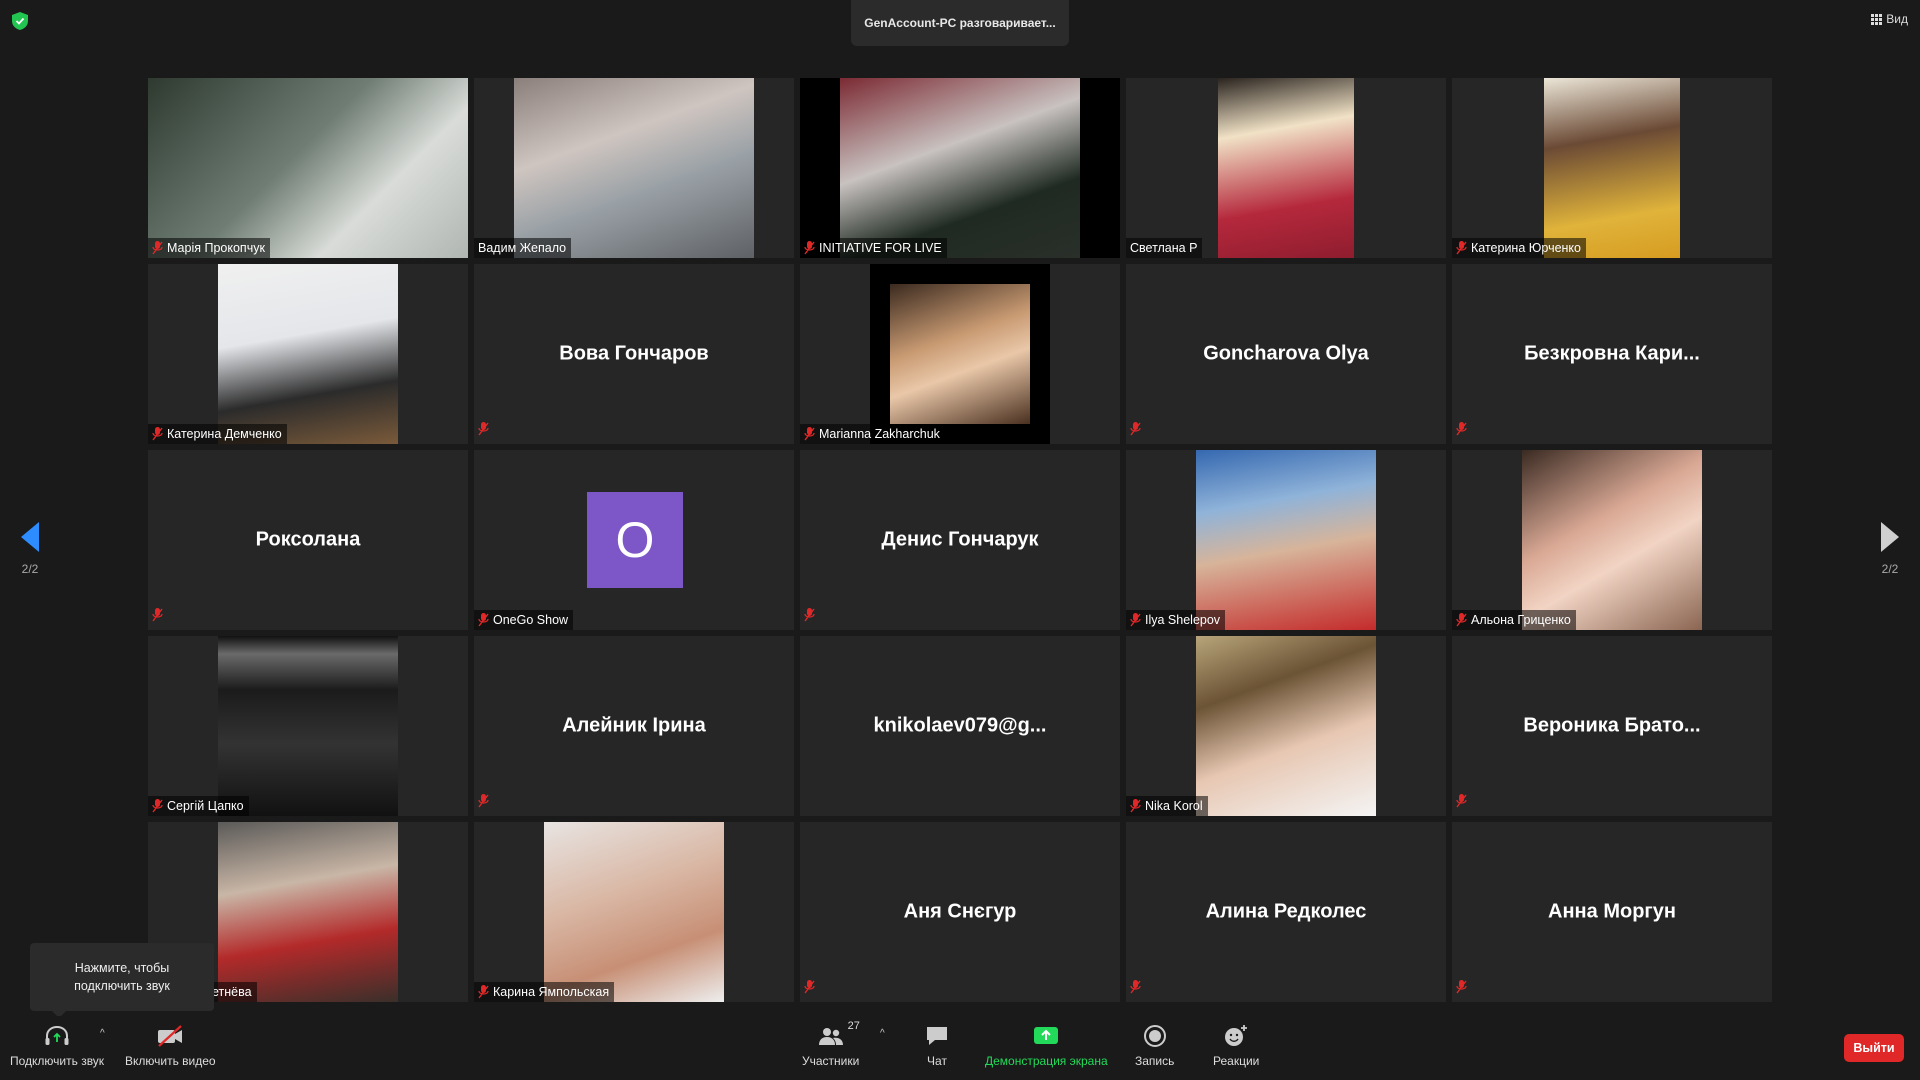 The width and height of the screenshot is (1920, 1080). I want to click on participant-tile: INITIATIVE FOR LIVE, so click(960, 168).